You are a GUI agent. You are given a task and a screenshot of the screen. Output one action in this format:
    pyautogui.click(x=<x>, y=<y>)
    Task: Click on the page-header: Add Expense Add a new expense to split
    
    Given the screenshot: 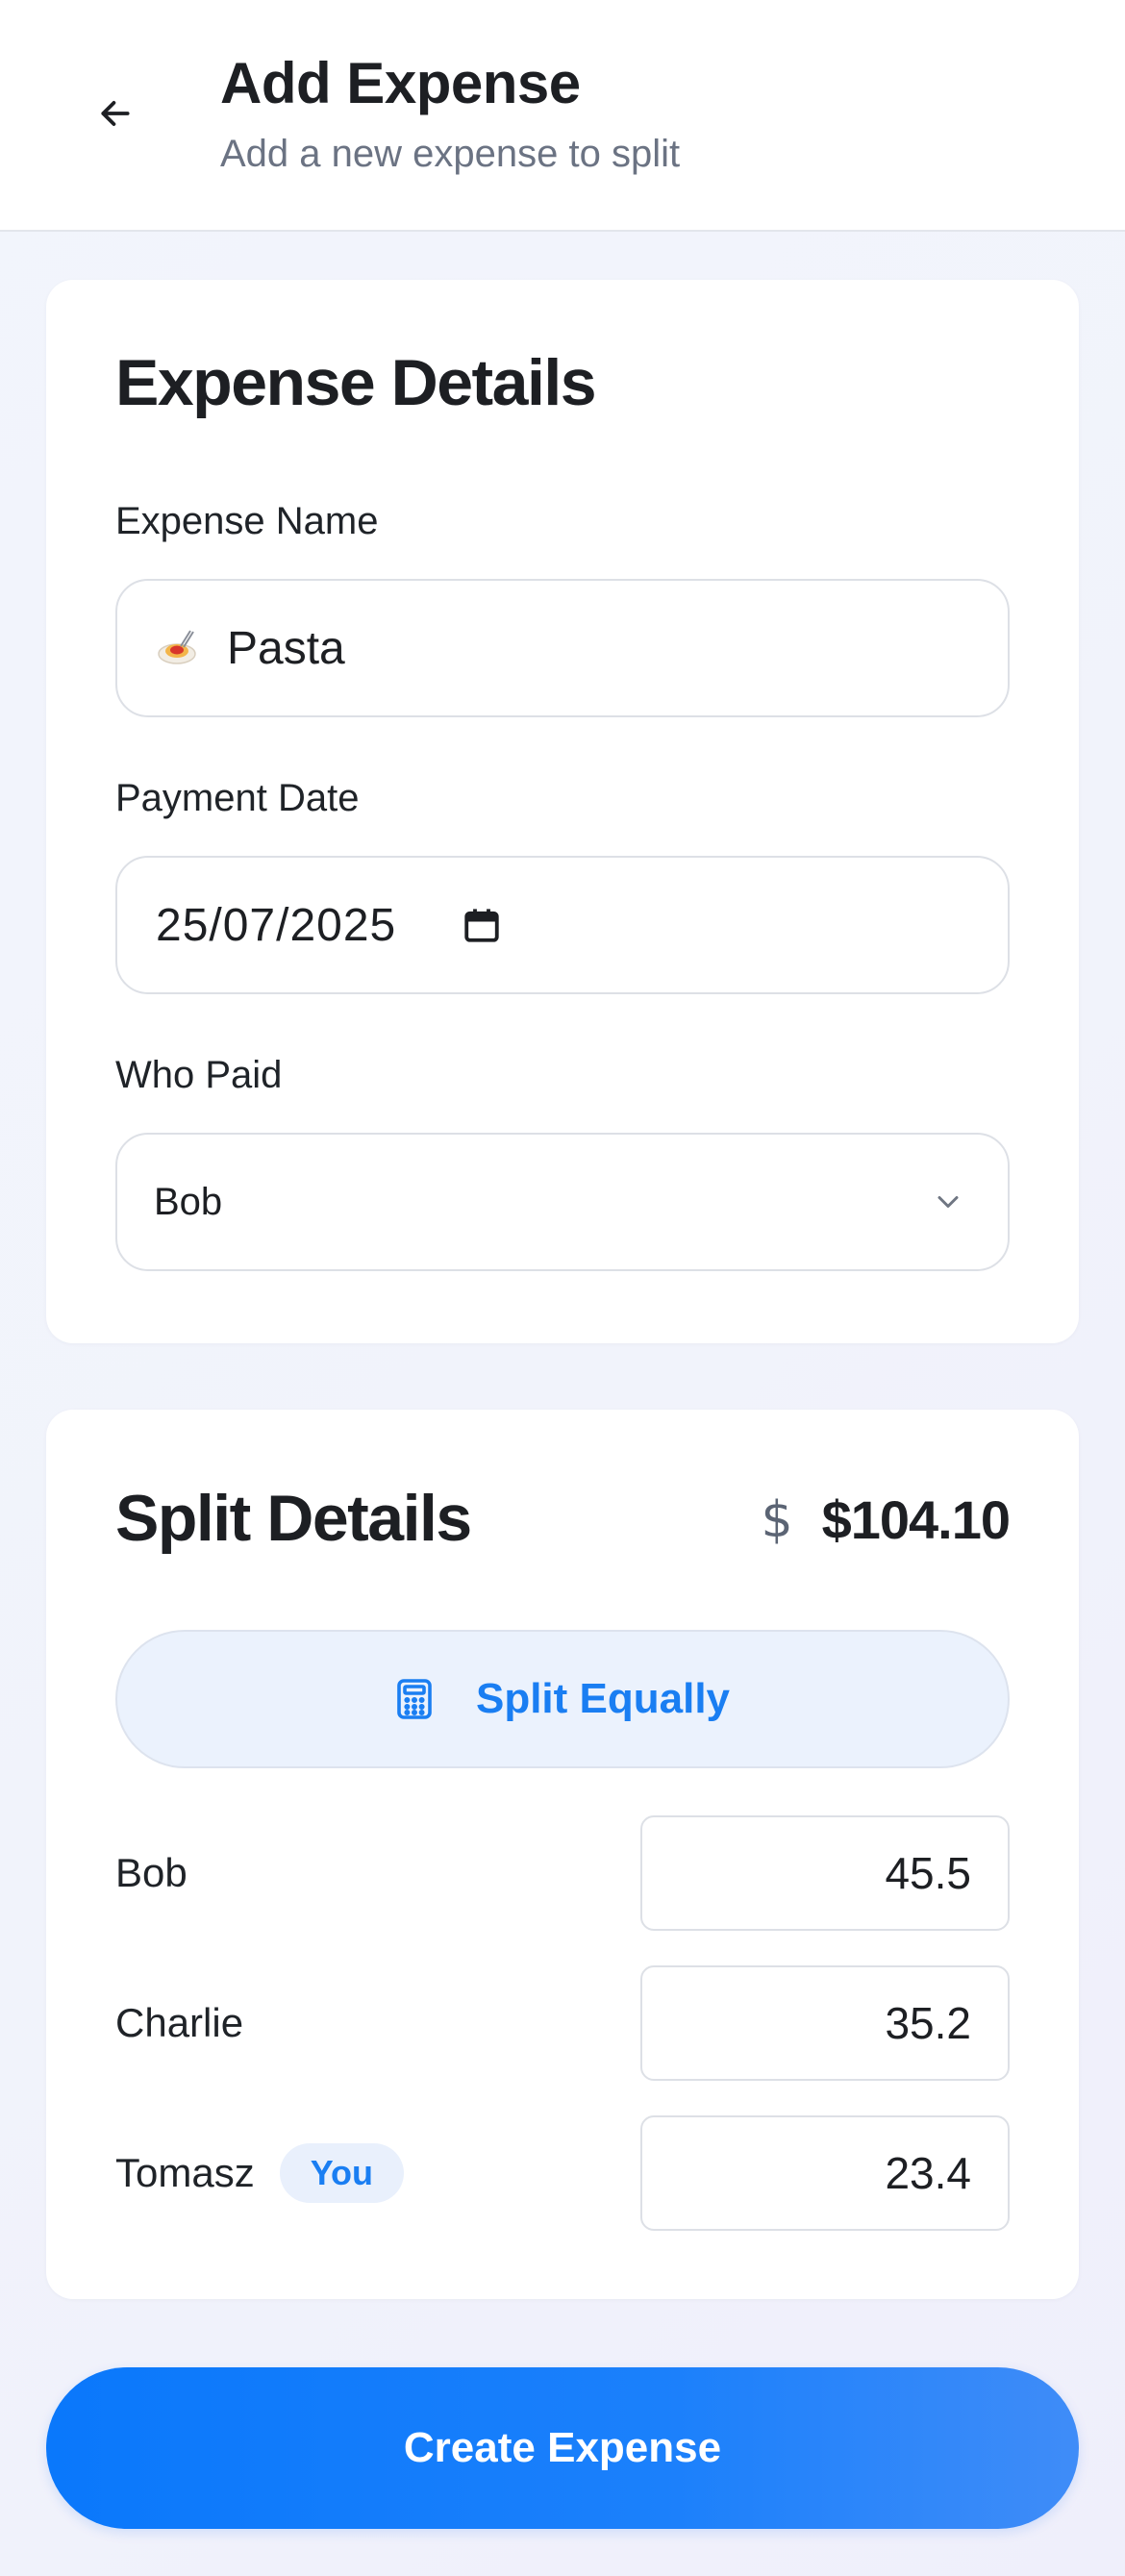 What is the action you would take?
    pyautogui.click(x=562, y=116)
    